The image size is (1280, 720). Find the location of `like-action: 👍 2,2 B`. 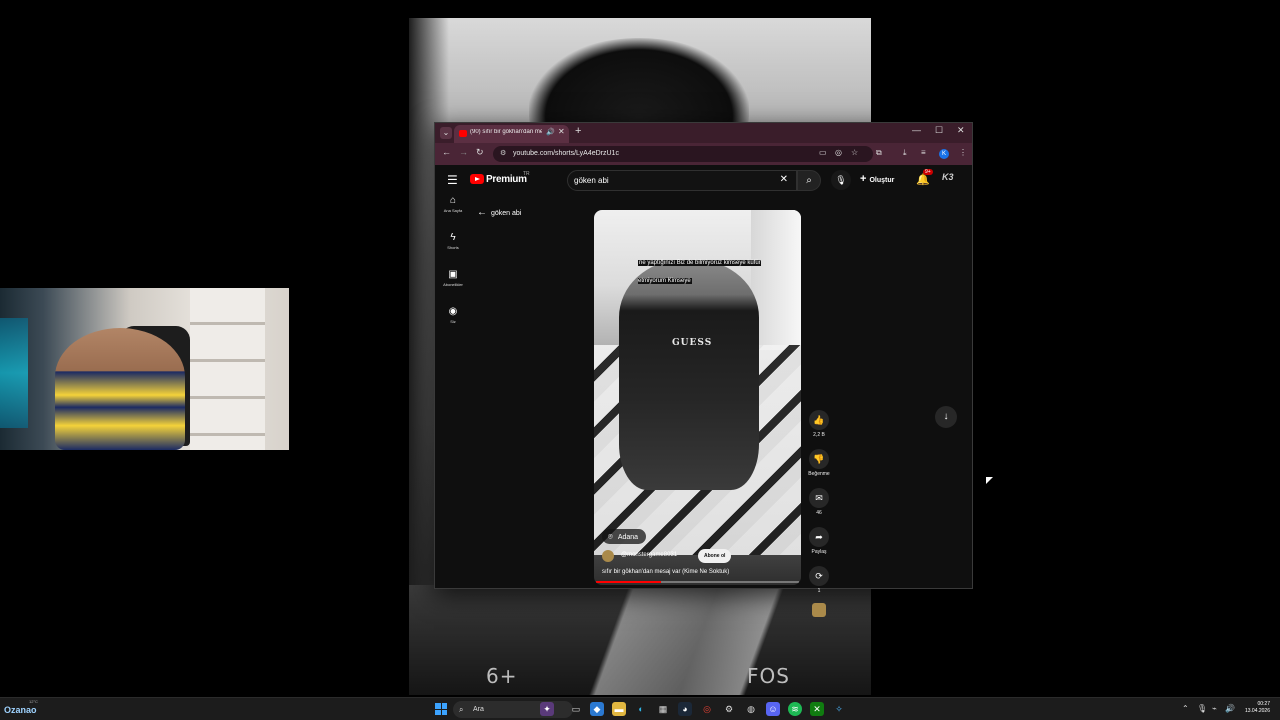

like-action: 👍 2,2 B is located at coordinates (819, 424).